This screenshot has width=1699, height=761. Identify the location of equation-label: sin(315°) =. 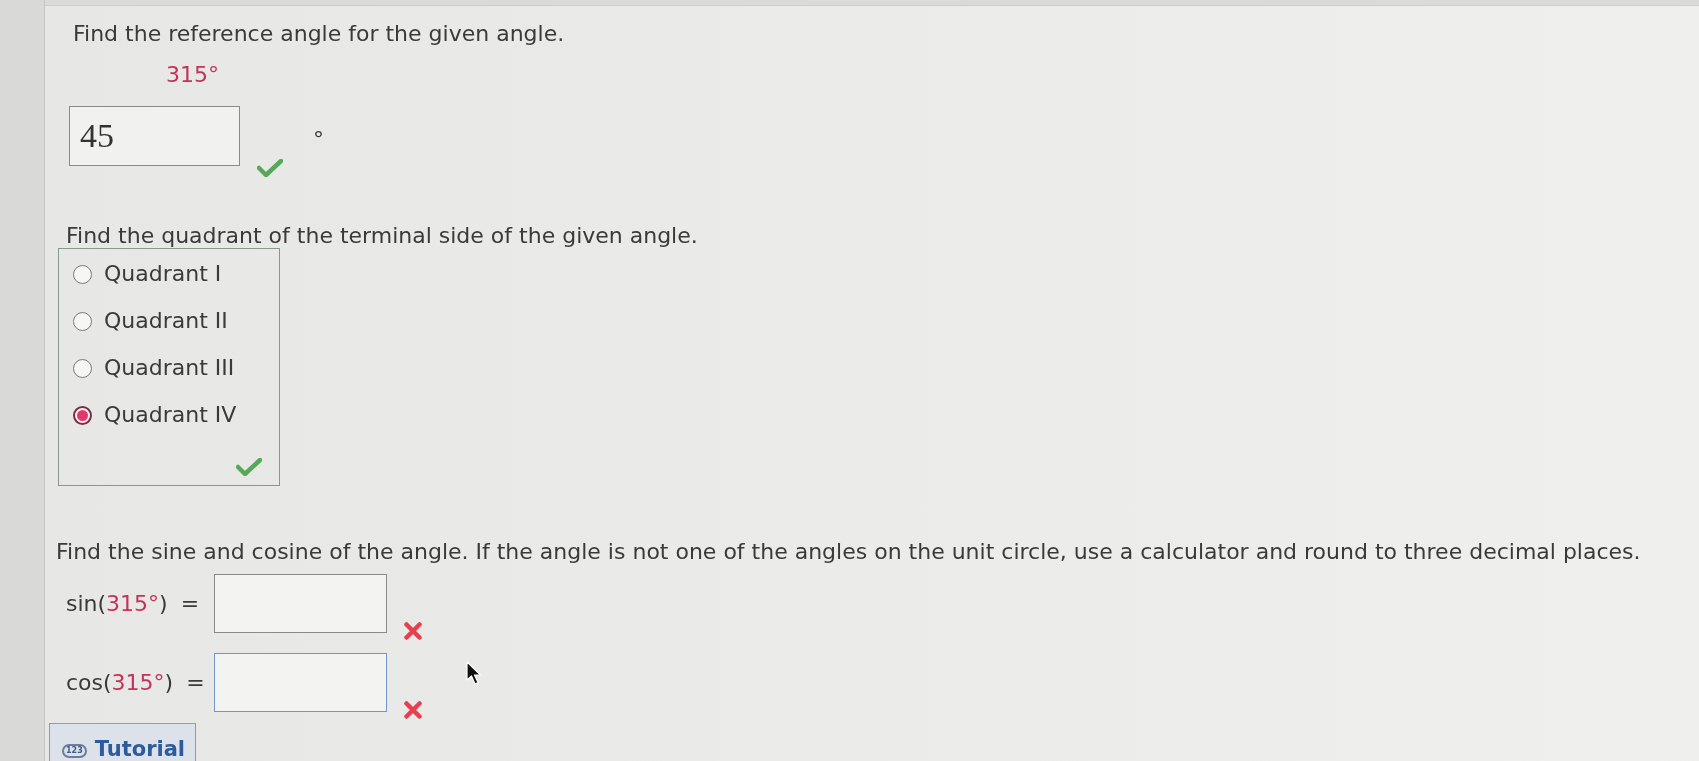
(133, 603).